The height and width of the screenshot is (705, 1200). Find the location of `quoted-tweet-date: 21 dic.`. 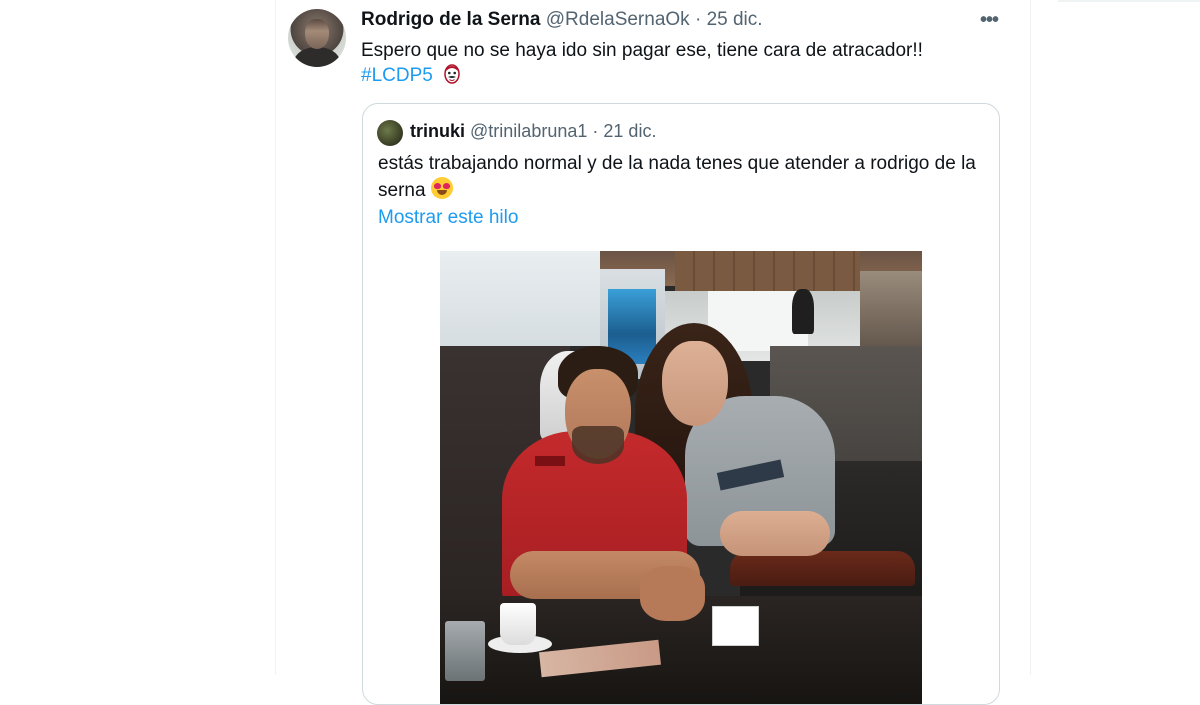

quoted-tweet-date: 21 dic. is located at coordinates (629, 131).